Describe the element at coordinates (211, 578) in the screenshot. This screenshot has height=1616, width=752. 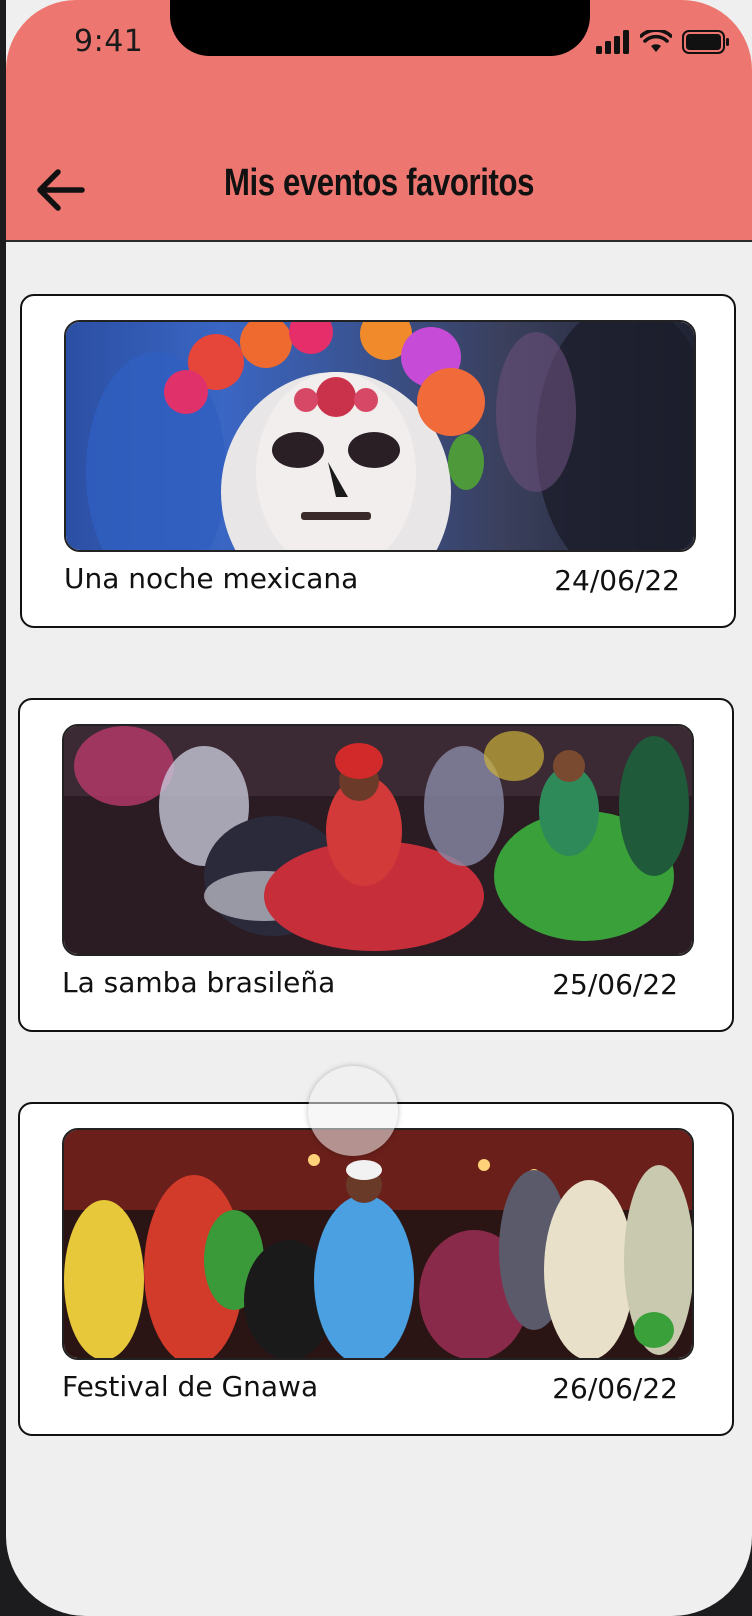
I see `event-title: Una noche mexicana` at that location.